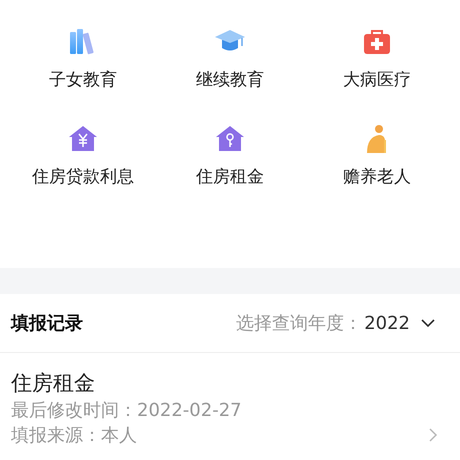  Describe the element at coordinates (53, 383) in the screenshot. I see `record-title: 住房租金` at that location.